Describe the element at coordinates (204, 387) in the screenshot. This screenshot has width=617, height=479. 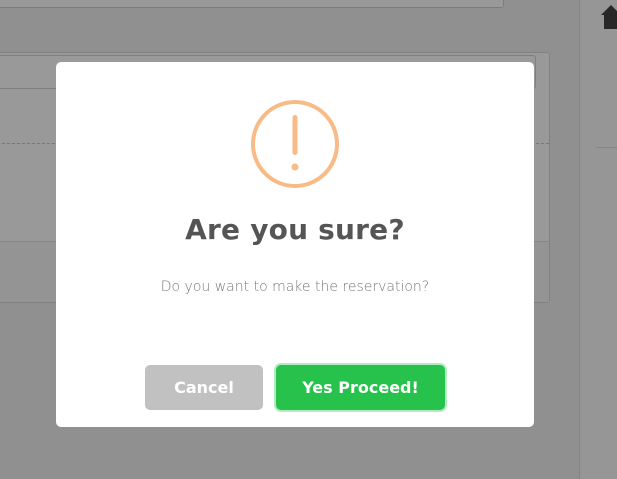
I see `cancel-button: Cancel` at that location.